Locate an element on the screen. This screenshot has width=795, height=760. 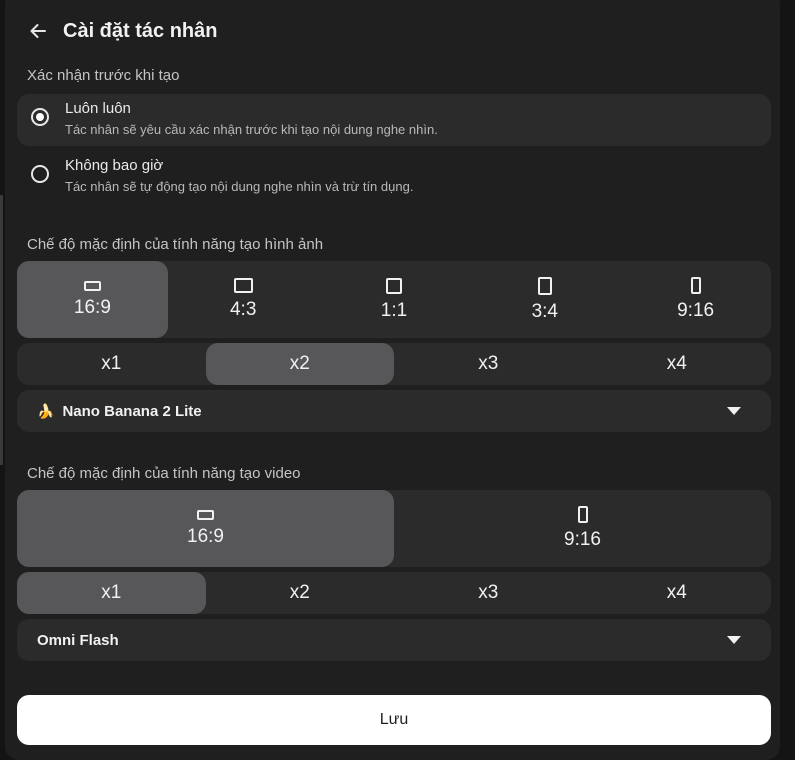
radio-selected-icon is located at coordinates (40, 117).